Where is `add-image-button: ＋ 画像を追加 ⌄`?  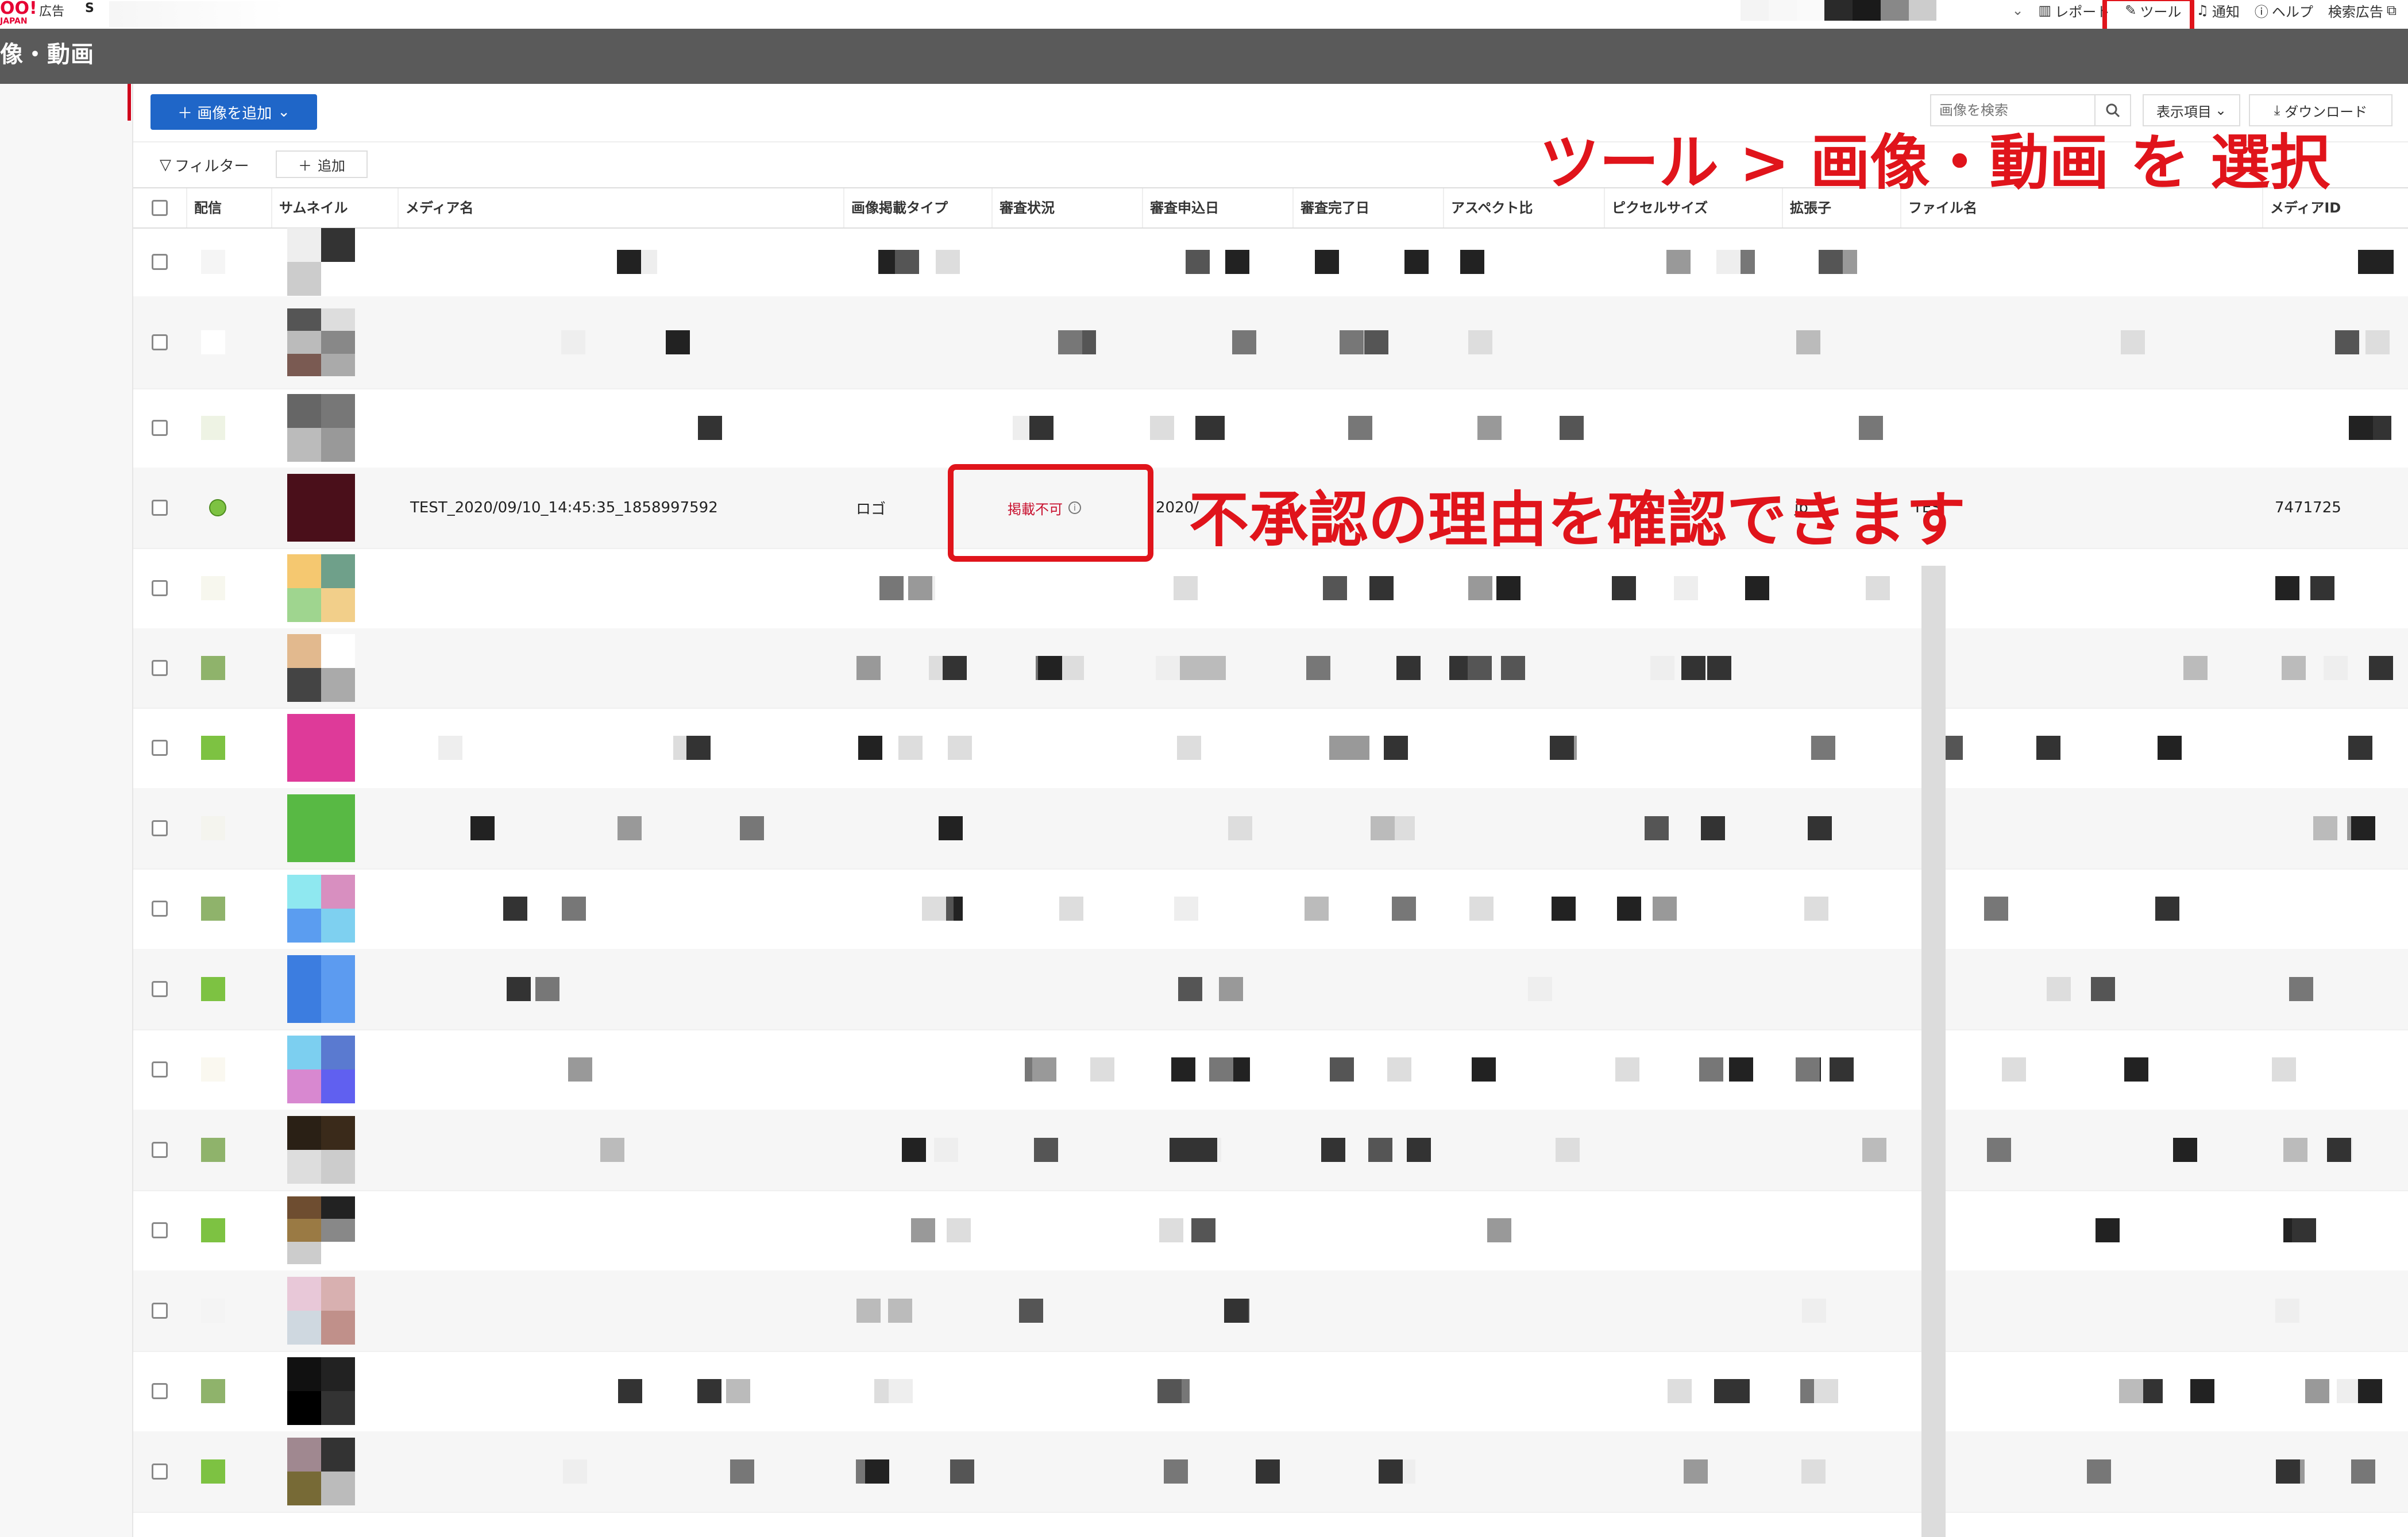 add-image-button: ＋ 画像を追加 ⌄ is located at coordinates (234, 112).